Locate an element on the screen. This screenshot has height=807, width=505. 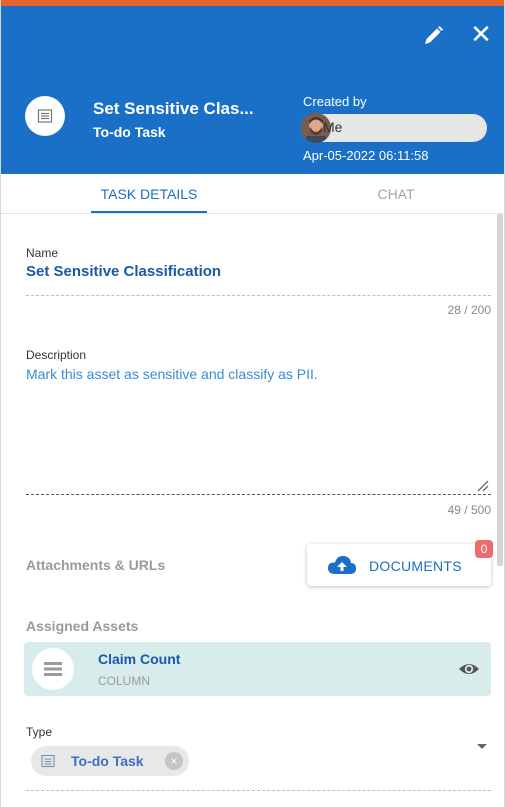
type-chip-label: To-do Task is located at coordinates (107, 761).